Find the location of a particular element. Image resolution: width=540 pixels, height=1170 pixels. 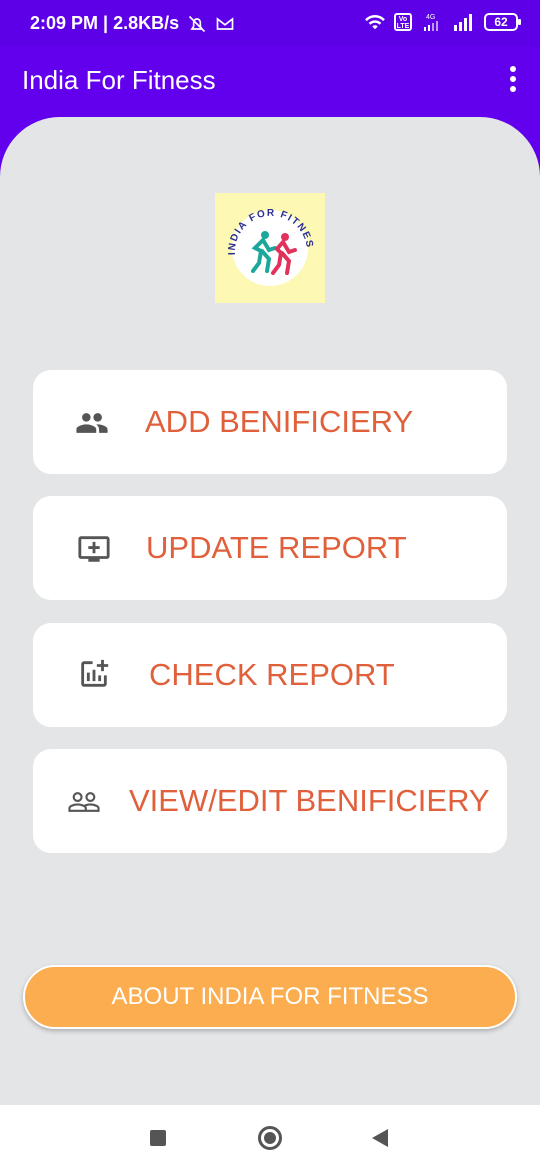

signal-4g-icon: 4G is located at coordinates (431, 22).